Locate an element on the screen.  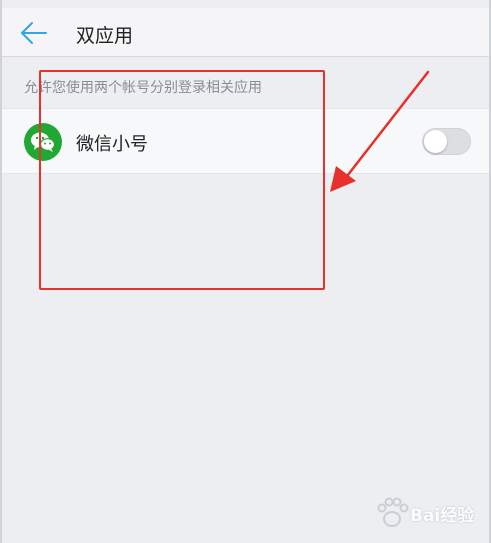
annotation-arrow is located at coordinates (380, 131).